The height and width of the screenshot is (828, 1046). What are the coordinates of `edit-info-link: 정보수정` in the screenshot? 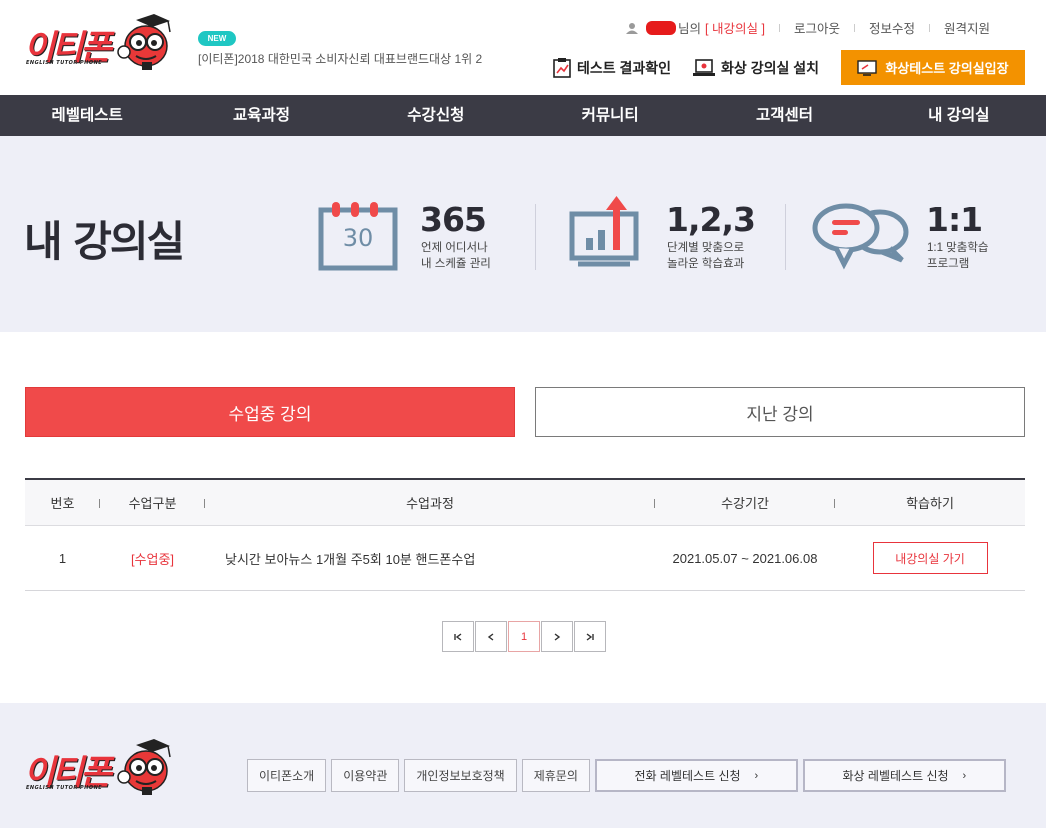 It's located at (892, 27).